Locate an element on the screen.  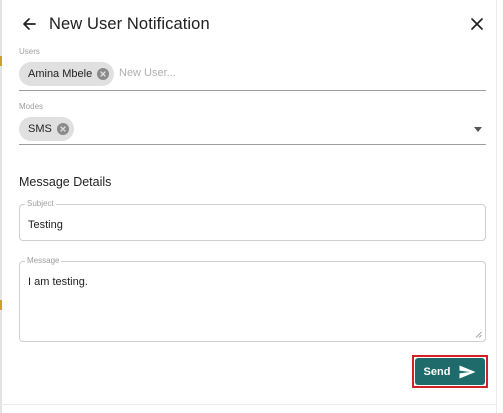
users-field: Users Amina Mbele is located at coordinates (252, 69).